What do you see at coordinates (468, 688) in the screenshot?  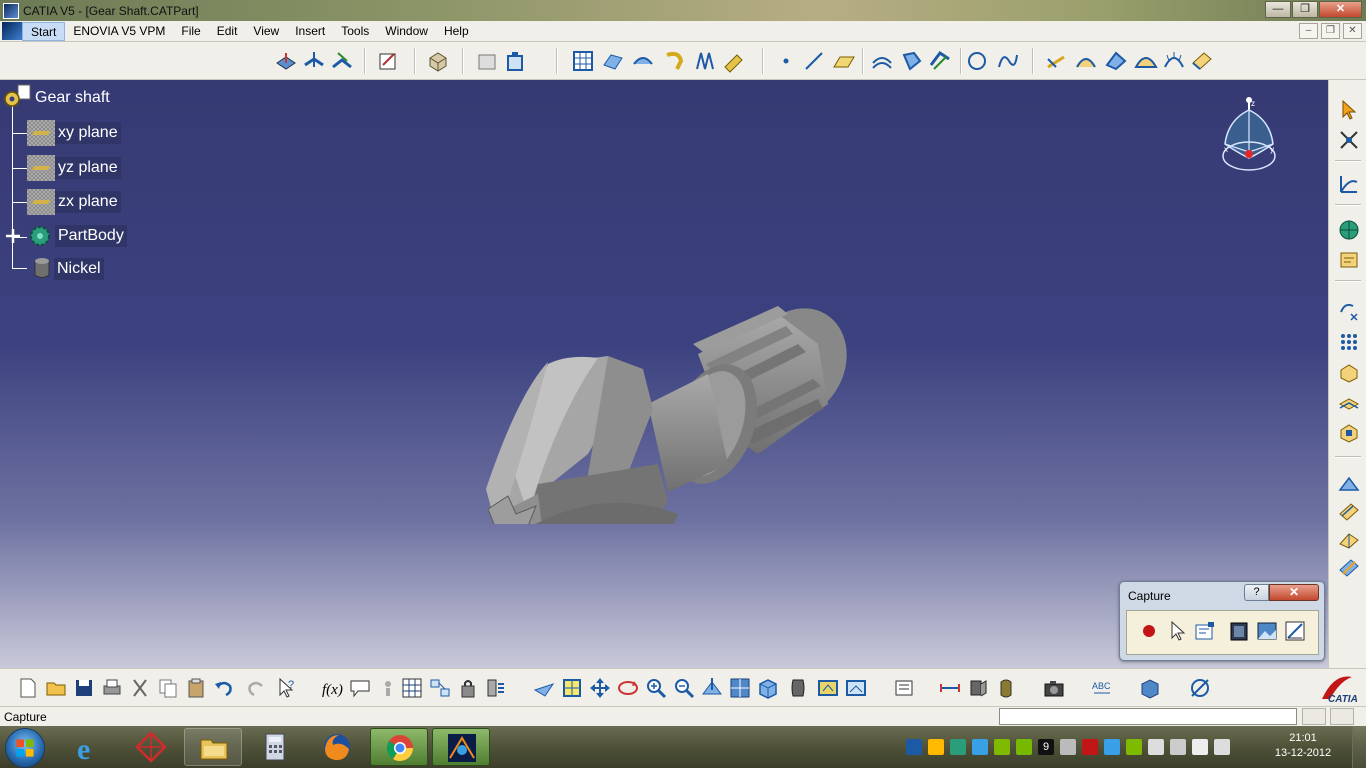 I see `lock-icon` at bounding box center [468, 688].